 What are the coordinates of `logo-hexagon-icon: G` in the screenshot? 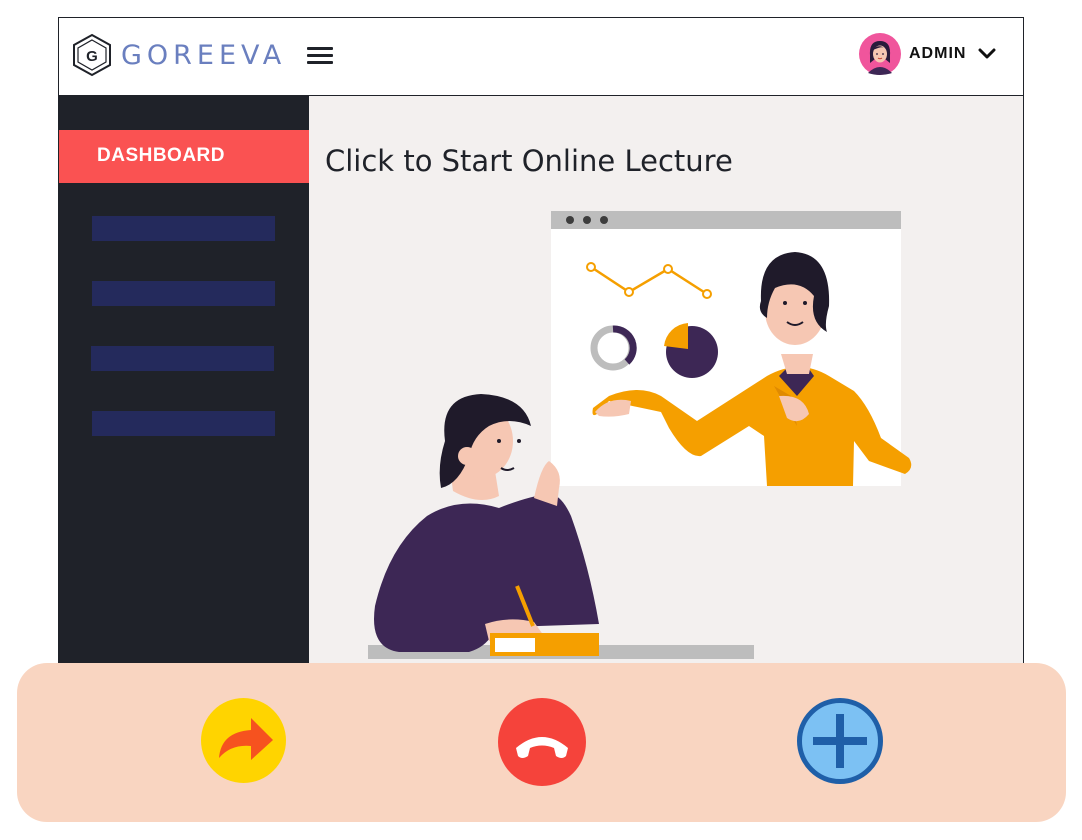 It's located at (92, 55).